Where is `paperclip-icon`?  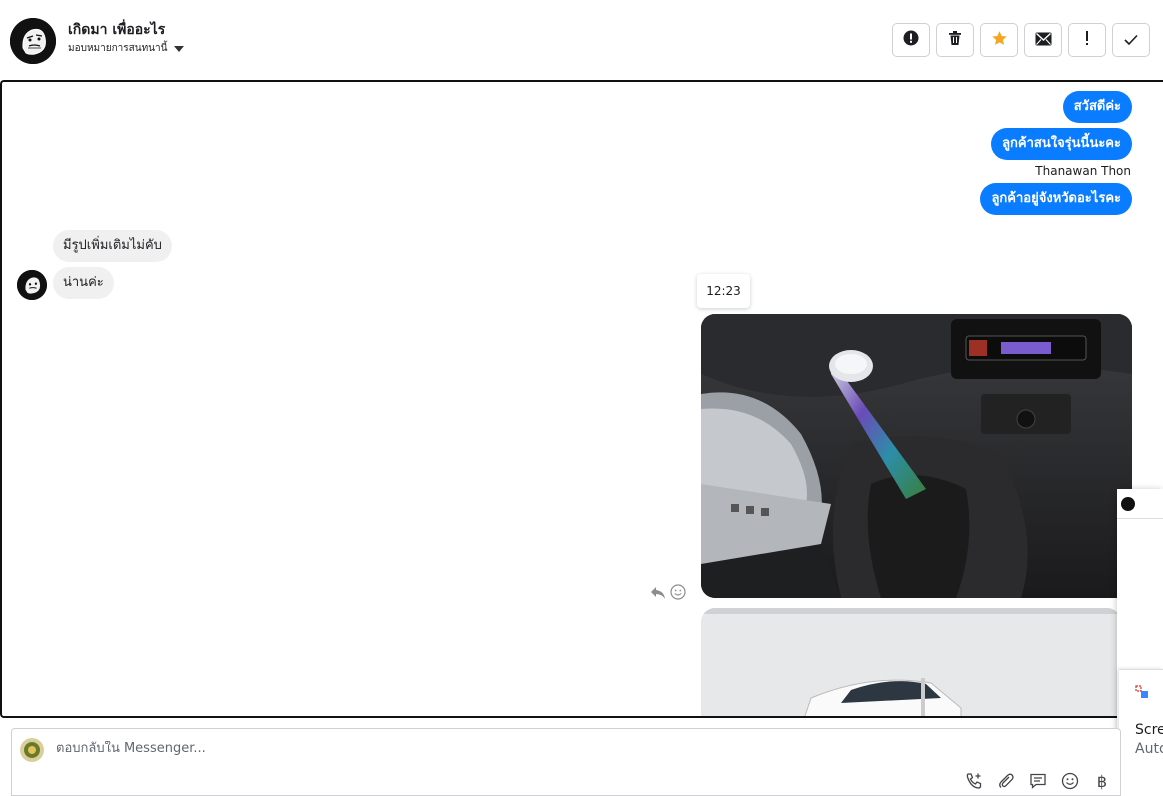
paperclip-icon is located at coordinates (1006, 781).